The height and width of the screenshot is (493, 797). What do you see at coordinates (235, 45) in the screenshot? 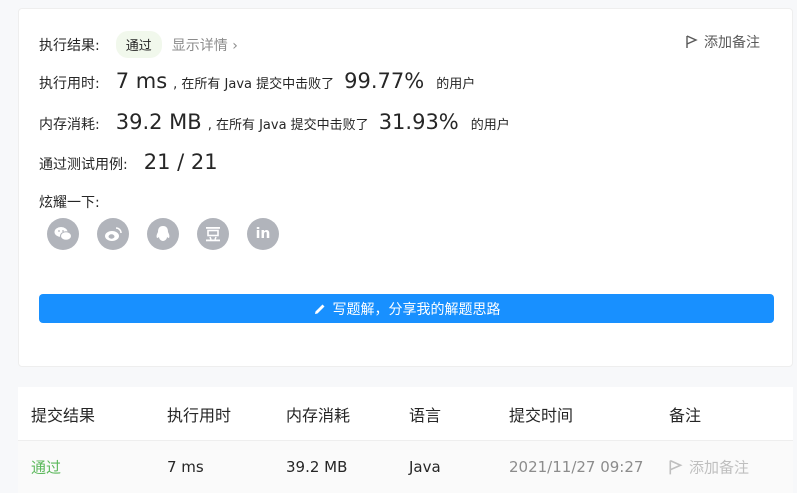
I see `chevron-right-icon: ›` at bounding box center [235, 45].